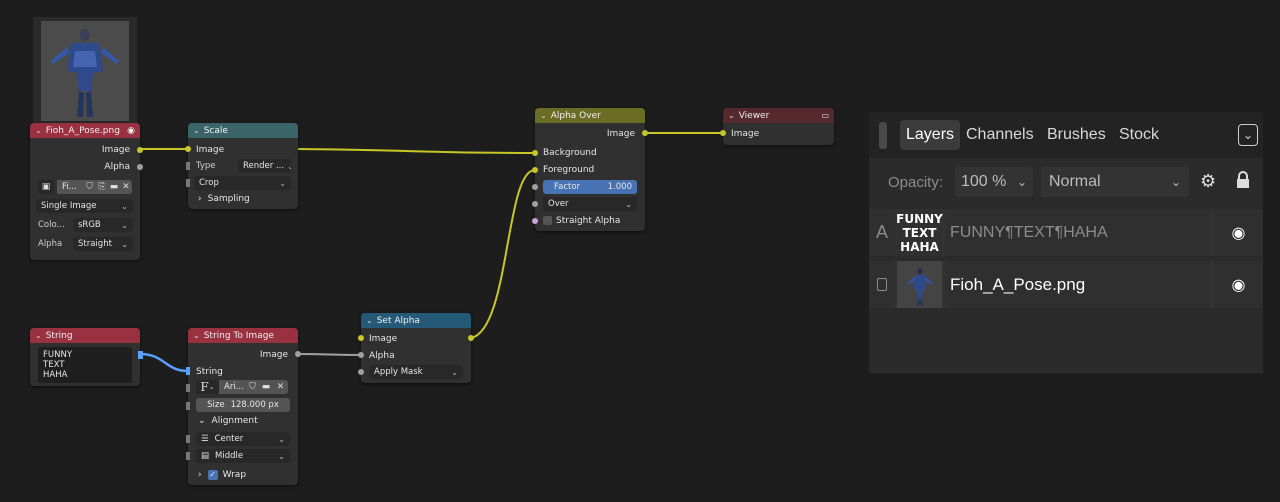 The height and width of the screenshot is (502, 1280). I want to click on string-node-header: ⌄ String, so click(85, 335).